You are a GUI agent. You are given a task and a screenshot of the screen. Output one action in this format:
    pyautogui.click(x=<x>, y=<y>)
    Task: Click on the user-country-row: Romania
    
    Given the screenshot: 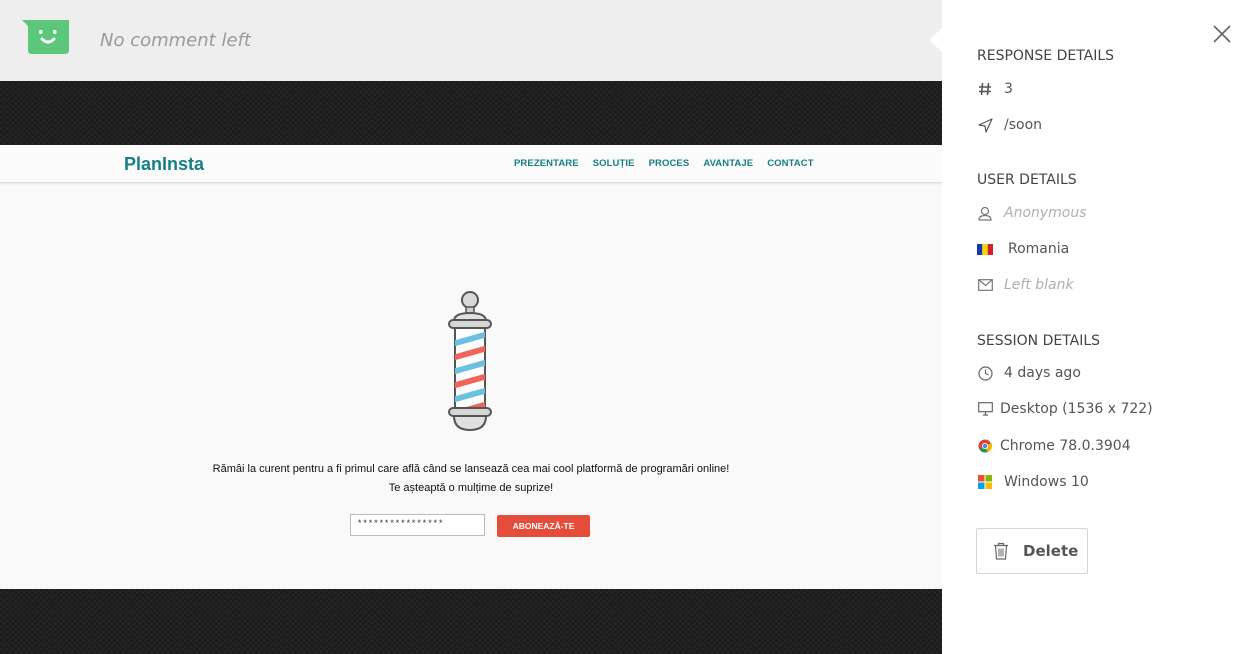 What is the action you would take?
    pyautogui.click(x=1023, y=249)
    